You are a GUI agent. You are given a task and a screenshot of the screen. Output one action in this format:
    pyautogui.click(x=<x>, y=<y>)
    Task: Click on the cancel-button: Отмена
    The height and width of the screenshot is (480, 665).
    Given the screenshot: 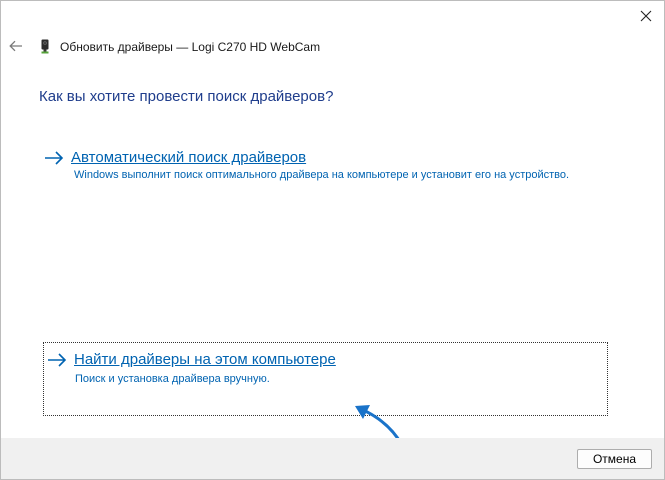 What is the action you would take?
    pyautogui.click(x=614, y=459)
    